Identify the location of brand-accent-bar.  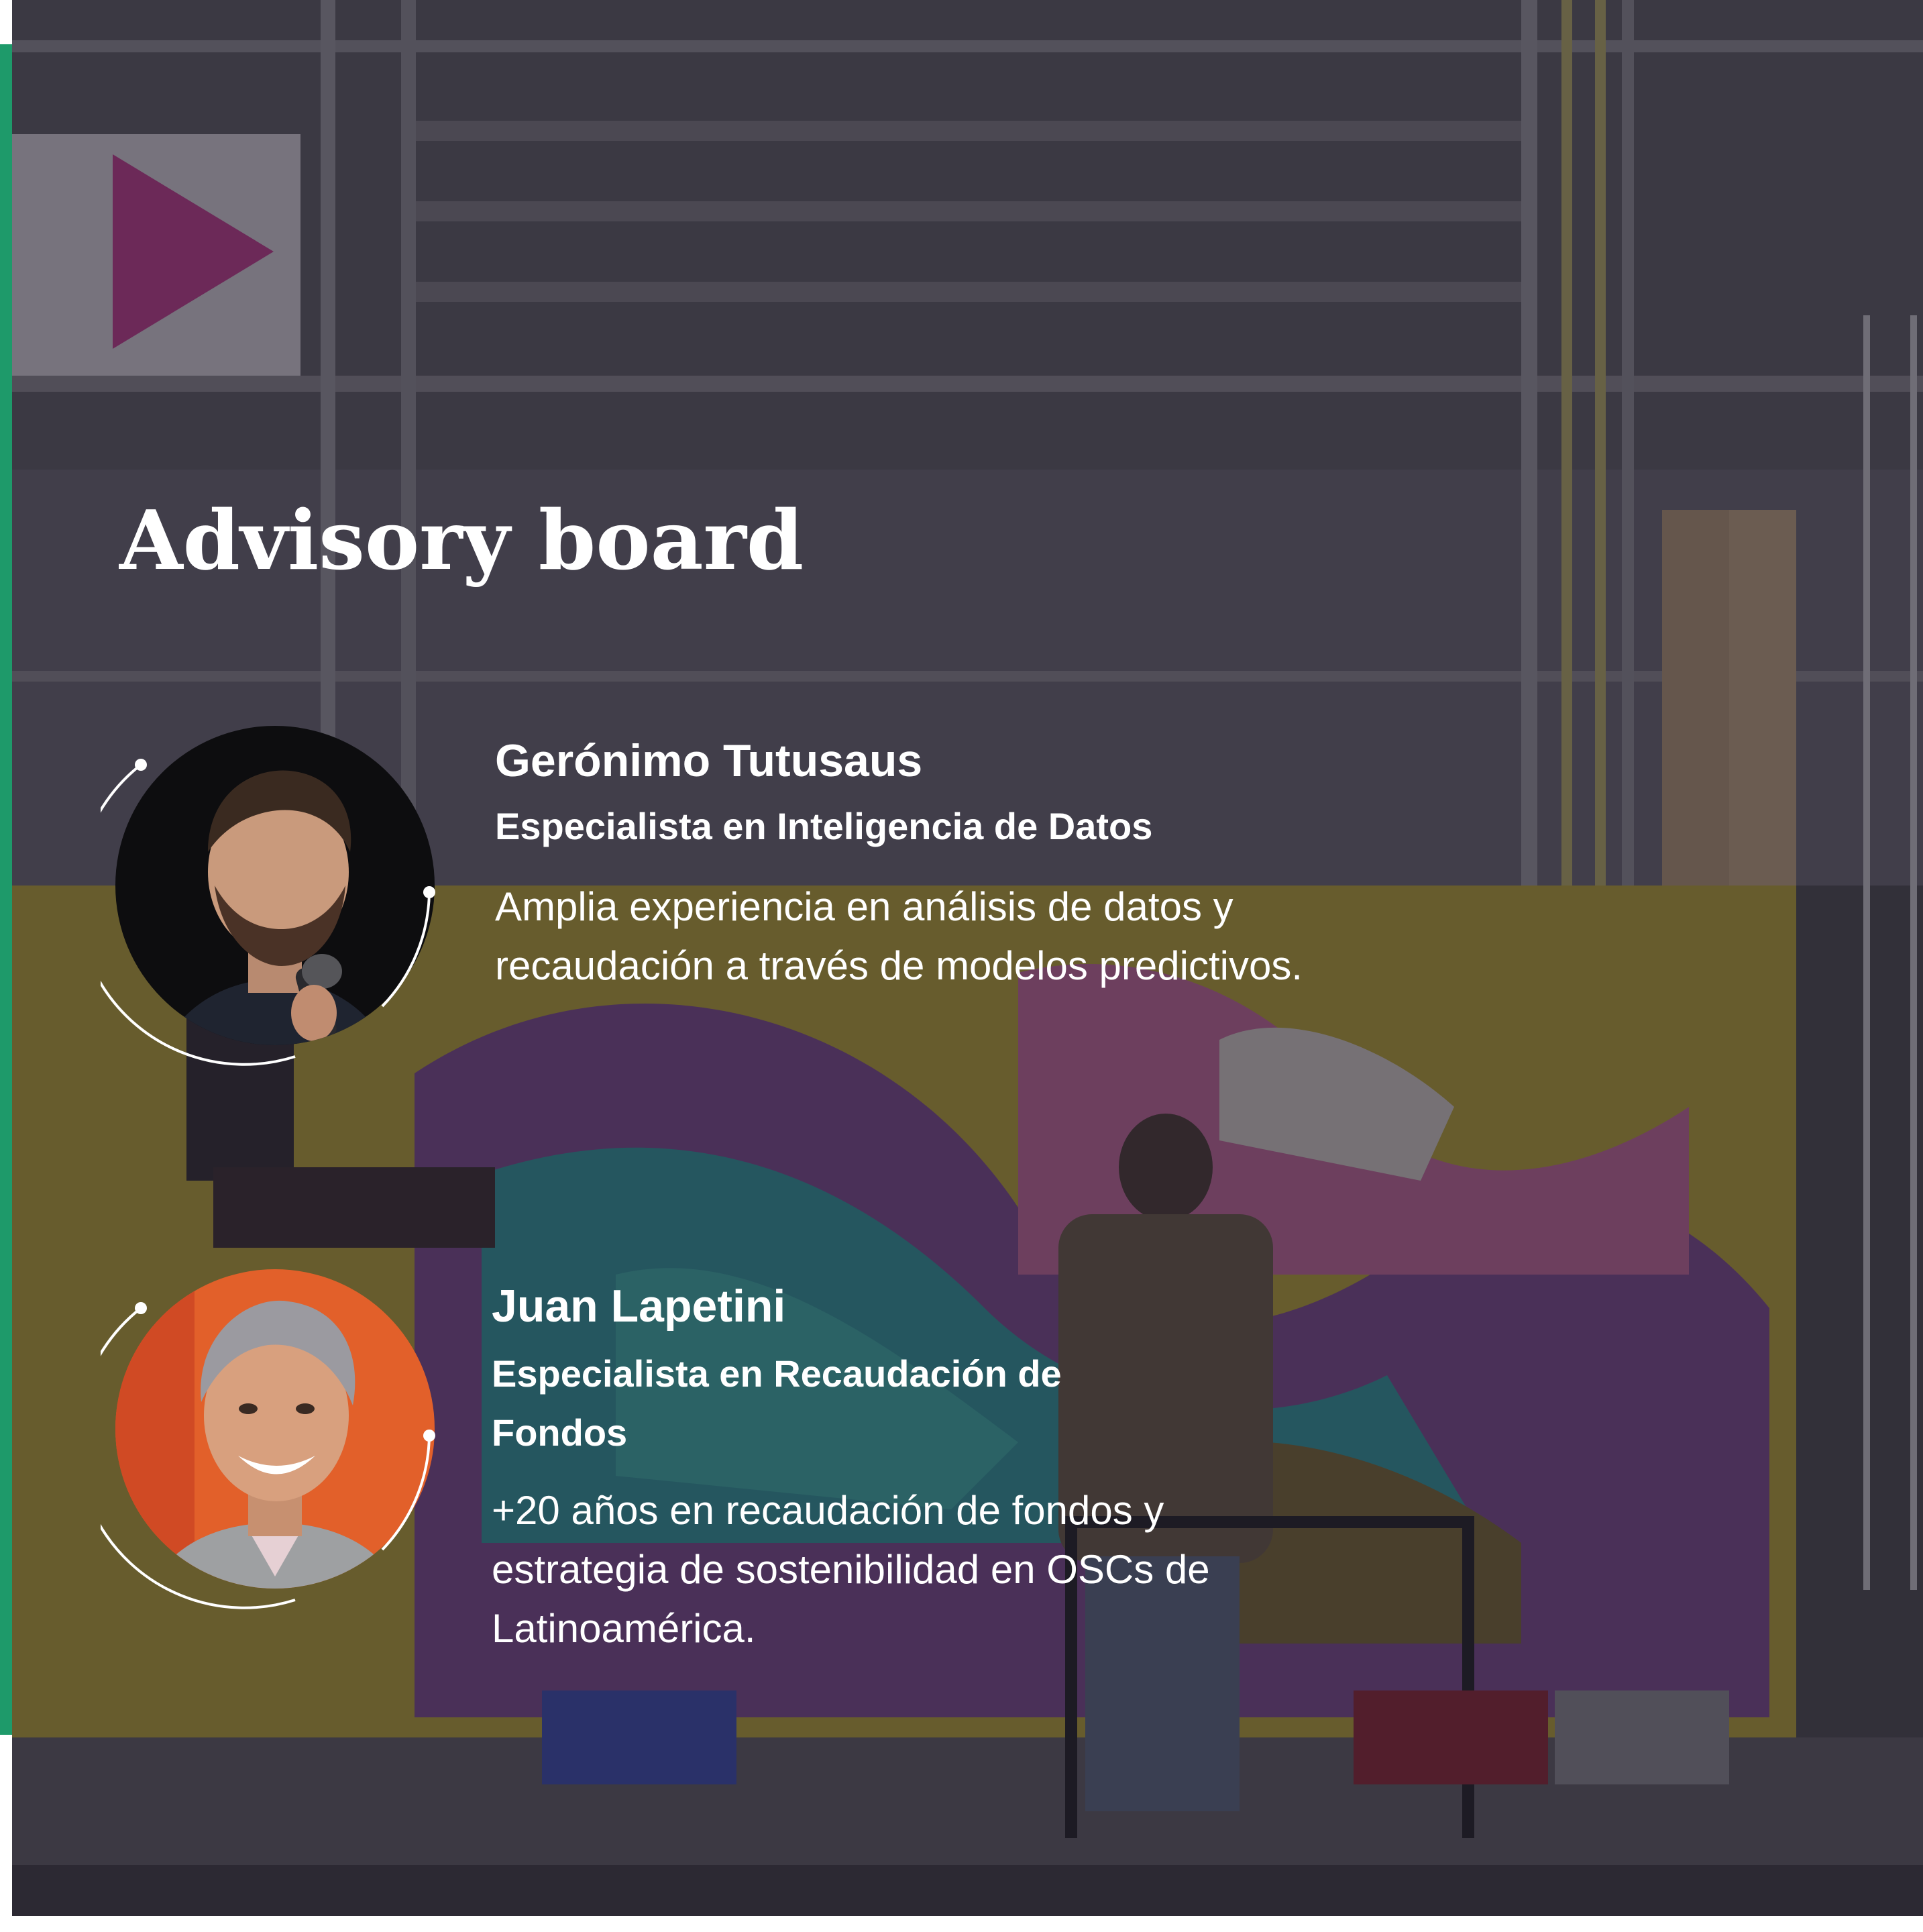
(6, 889).